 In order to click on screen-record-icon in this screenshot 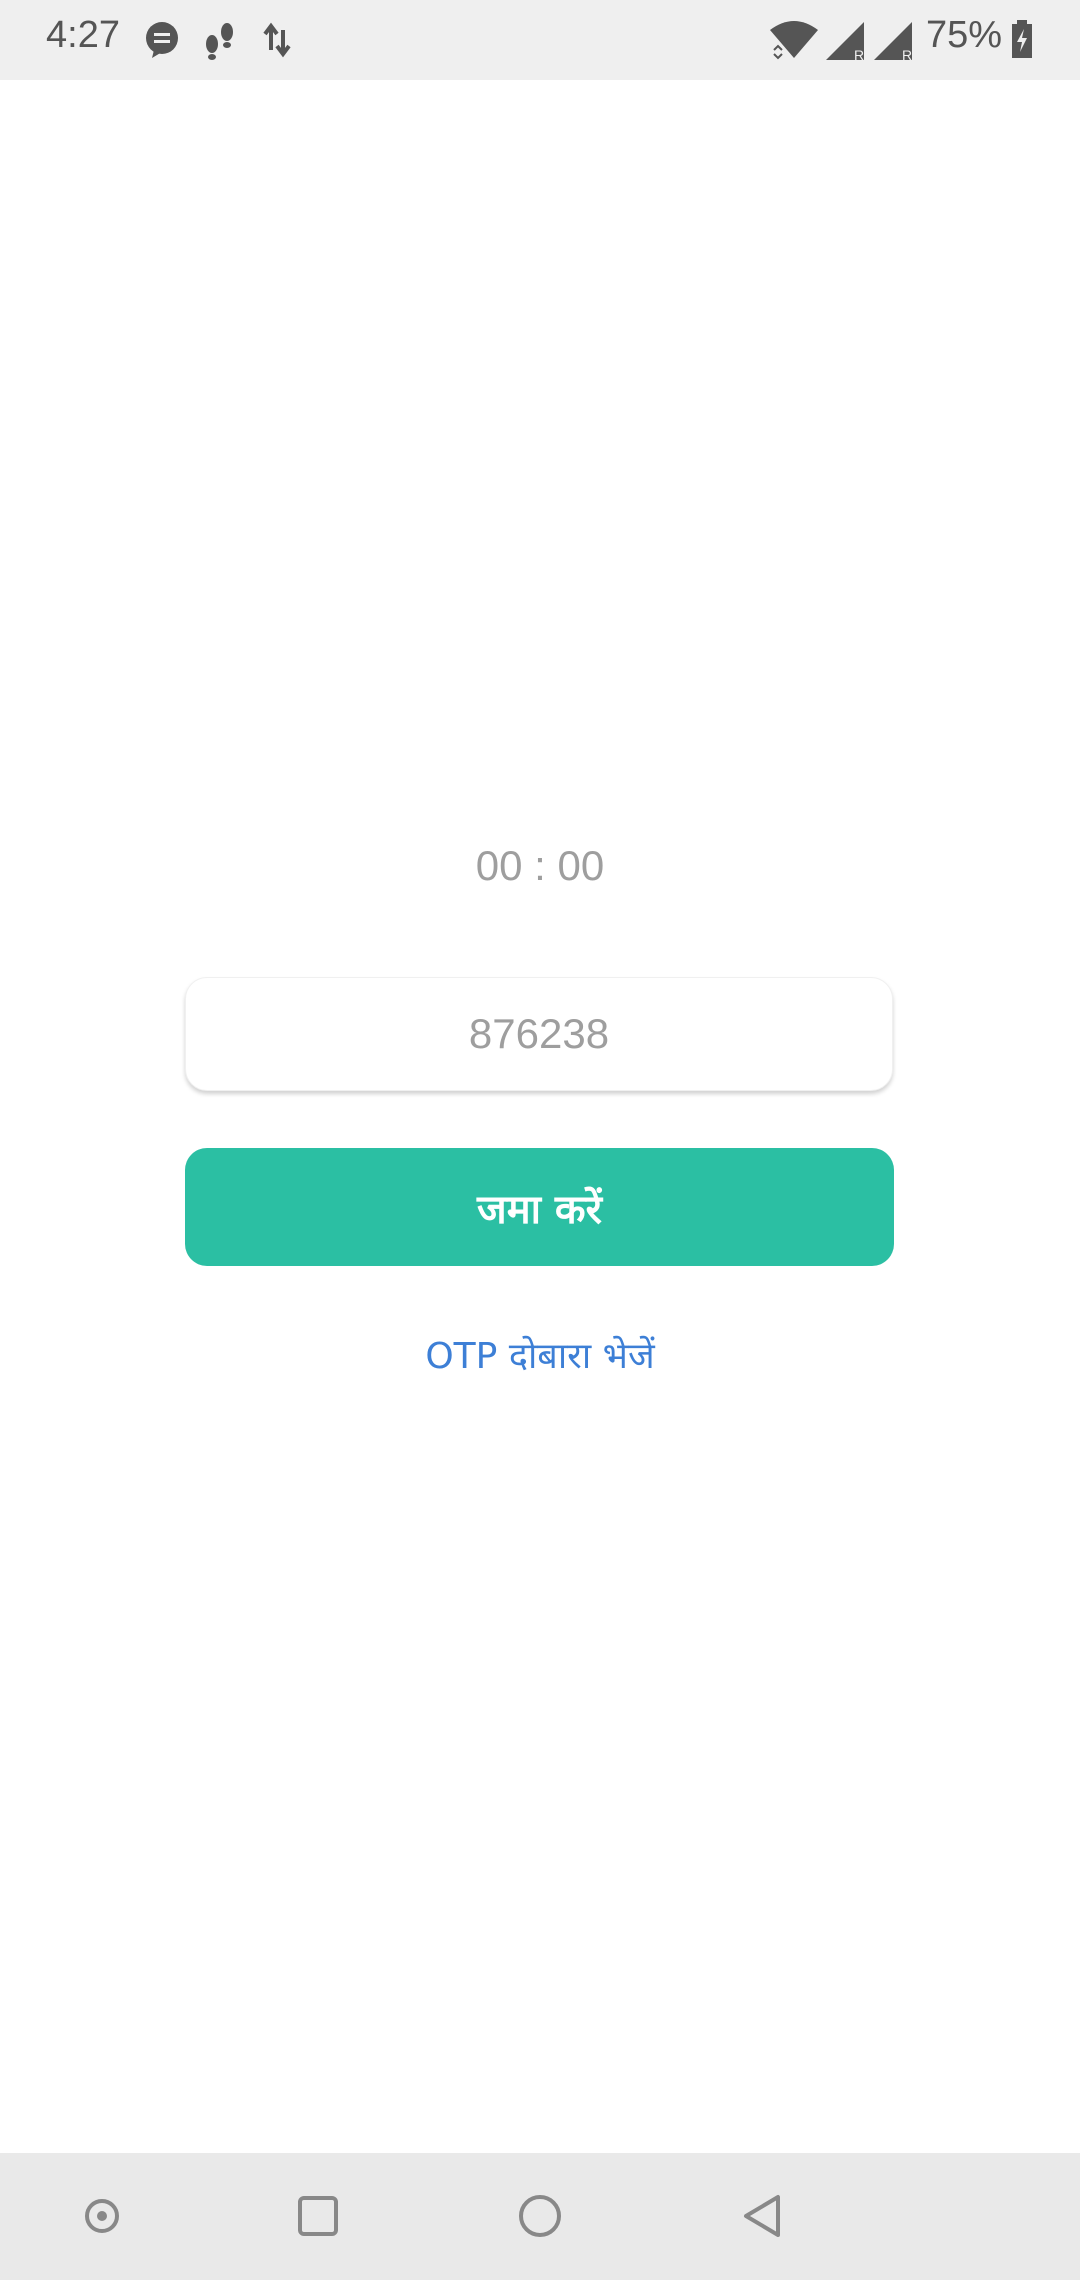, I will do `click(102, 2216)`.